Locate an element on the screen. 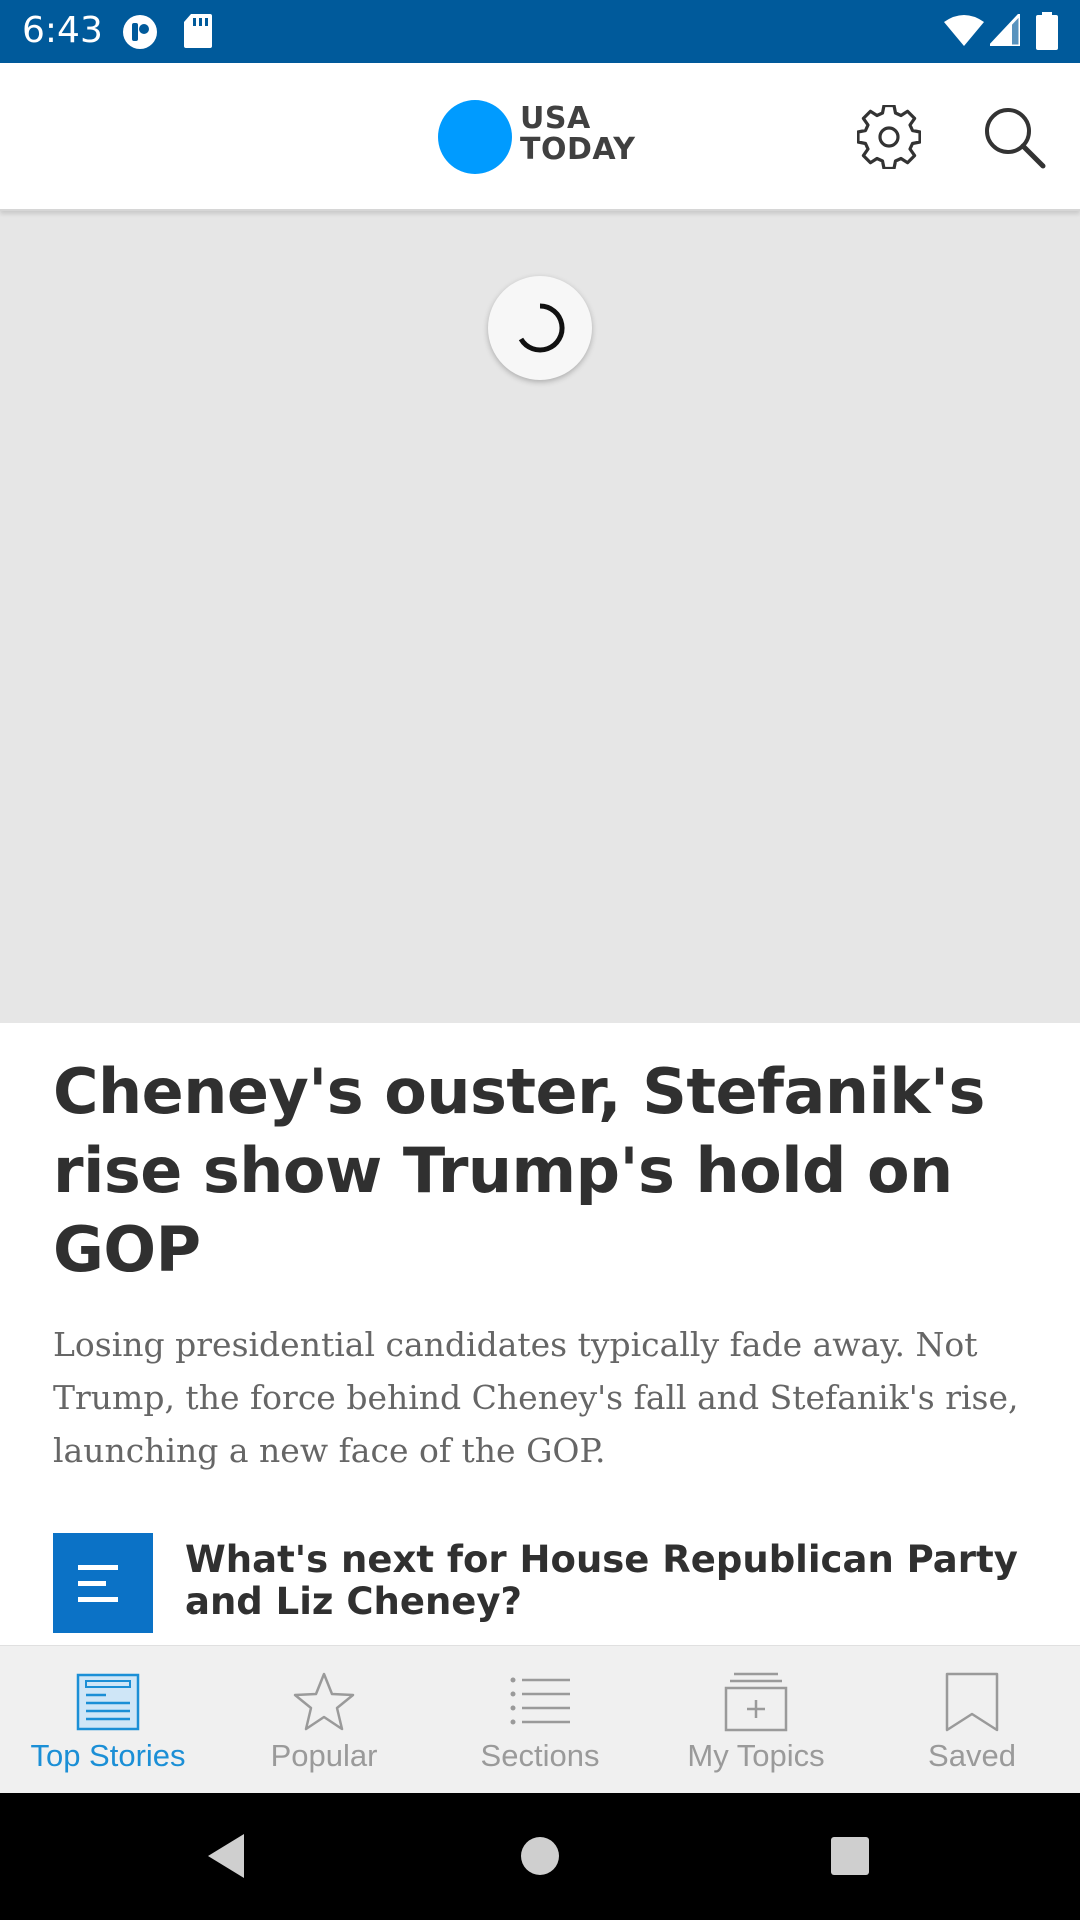 The width and height of the screenshot is (1080, 1920). status-bar: 6:43 is located at coordinates (540, 31).